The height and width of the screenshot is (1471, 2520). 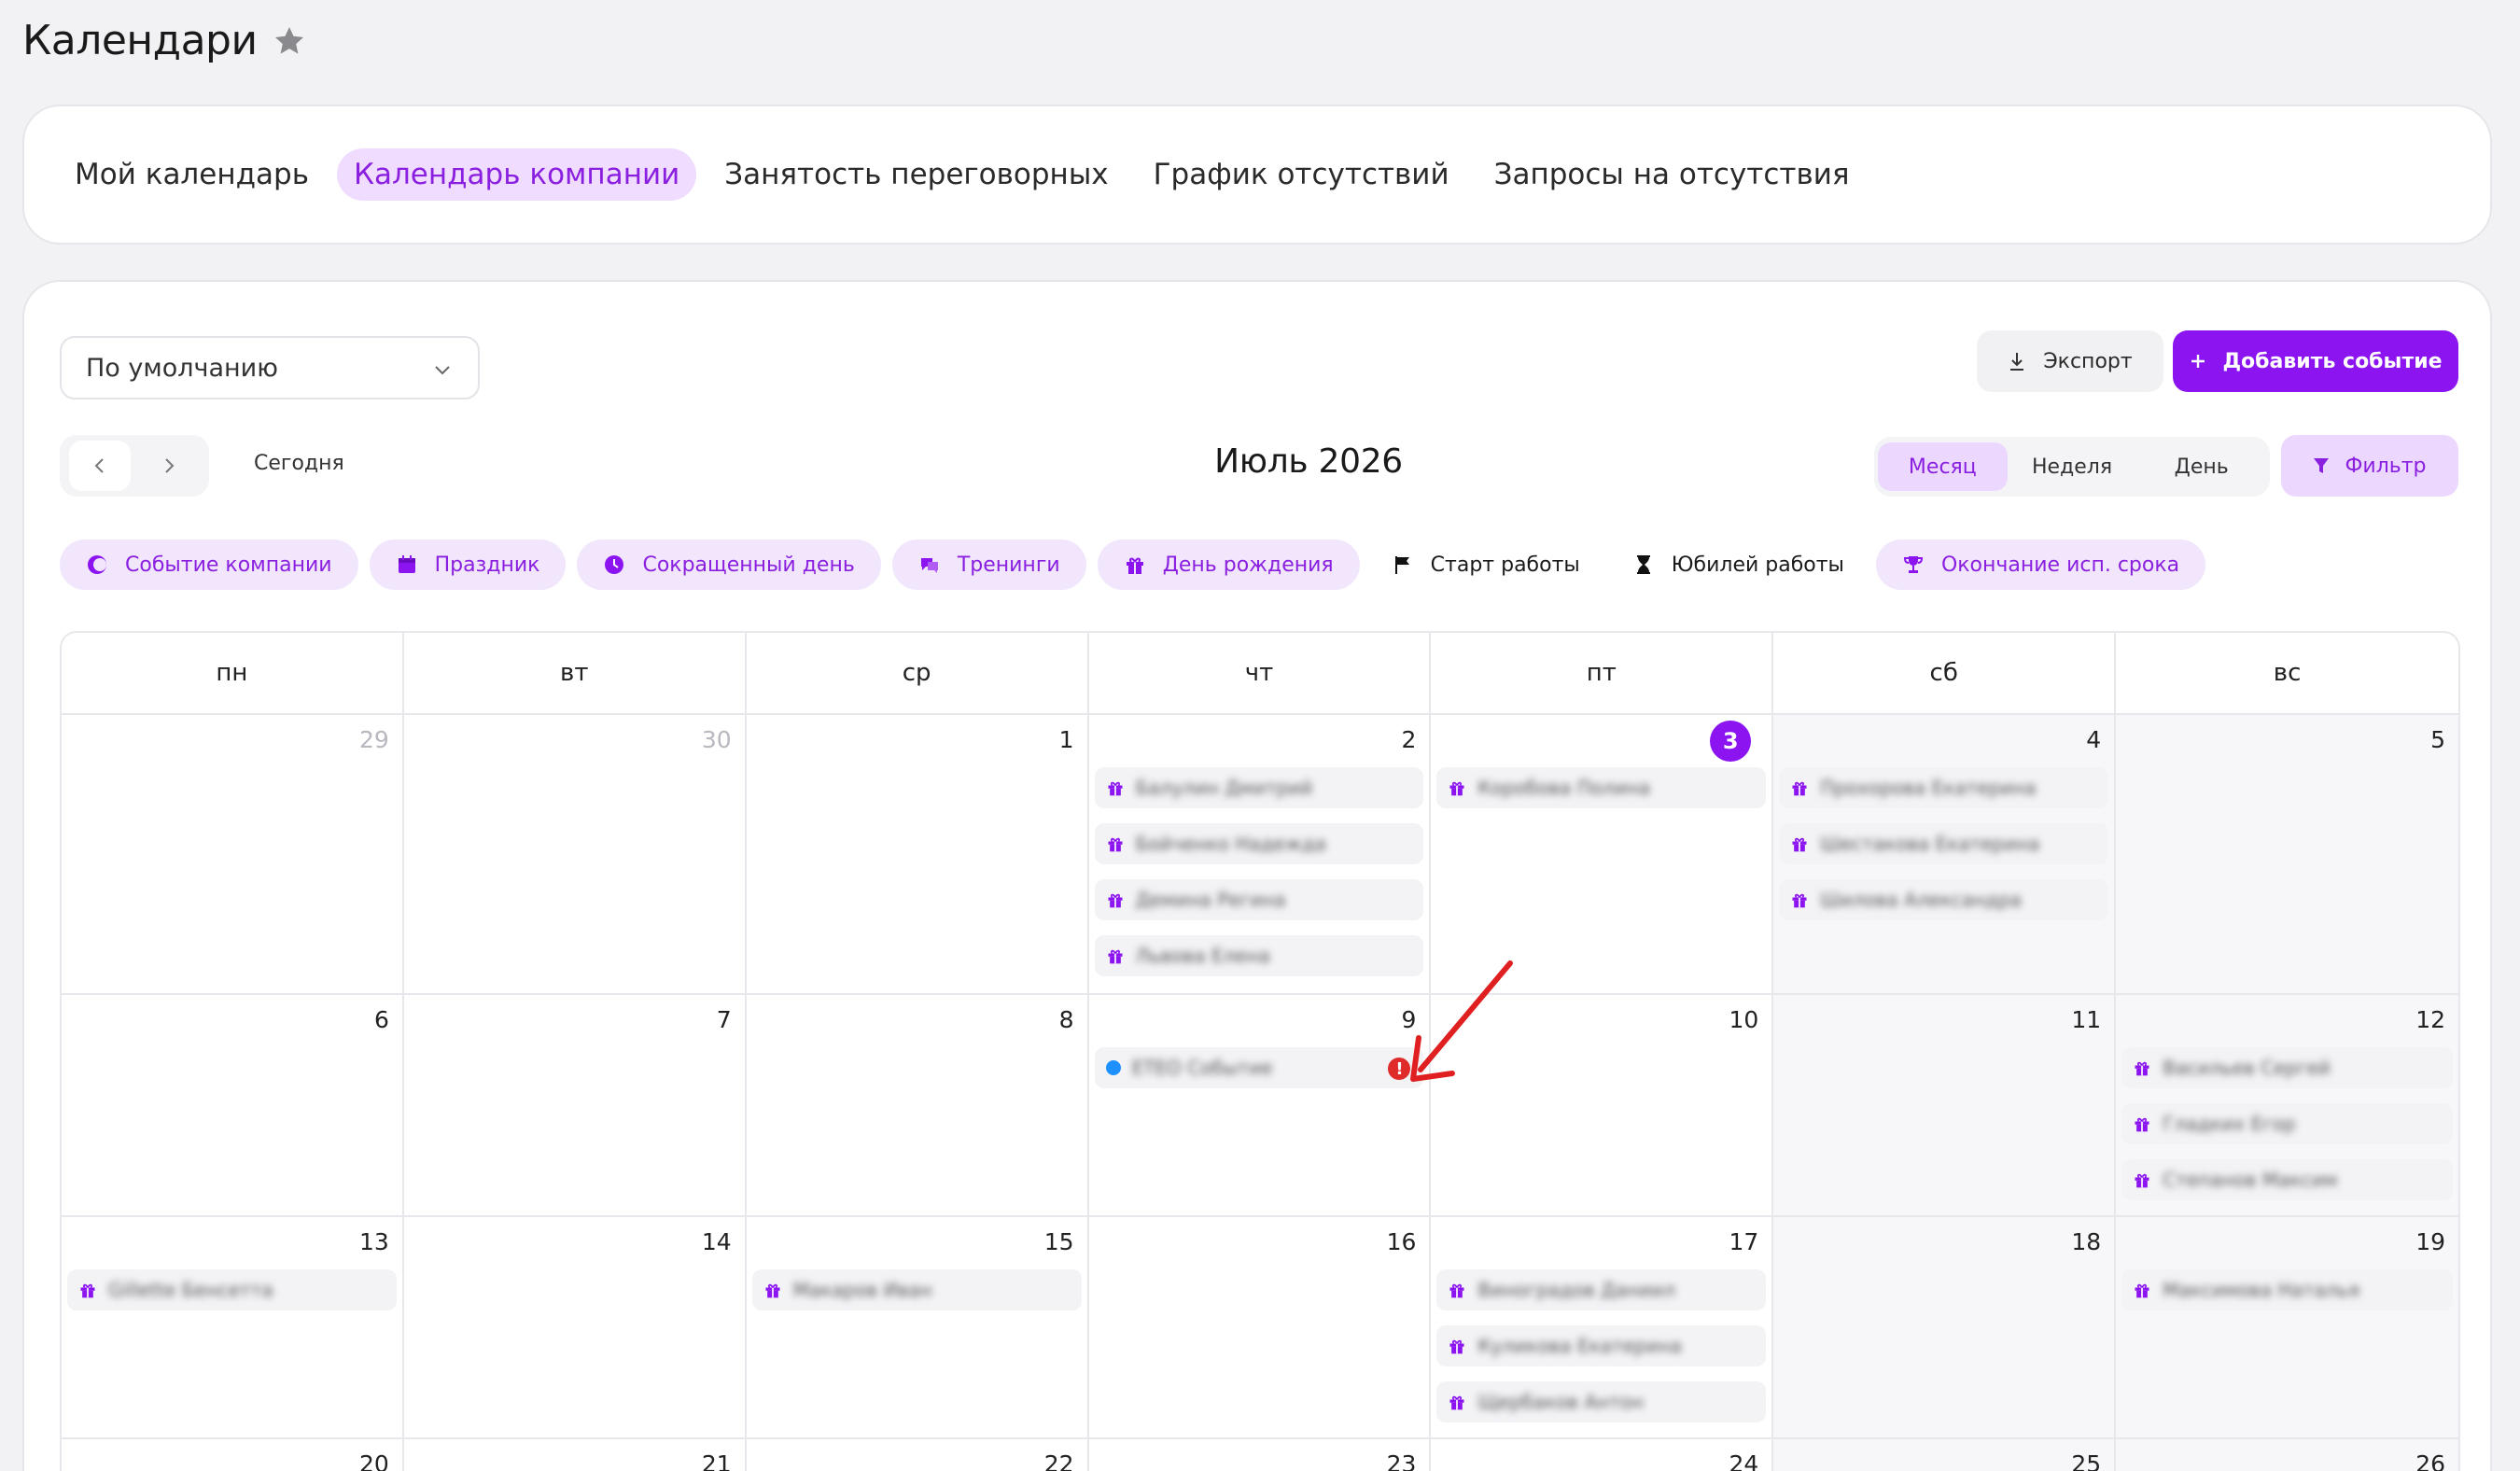 What do you see at coordinates (988, 564) in the screenshot?
I see `legend-trainings: Тренинги` at bounding box center [988, 564].